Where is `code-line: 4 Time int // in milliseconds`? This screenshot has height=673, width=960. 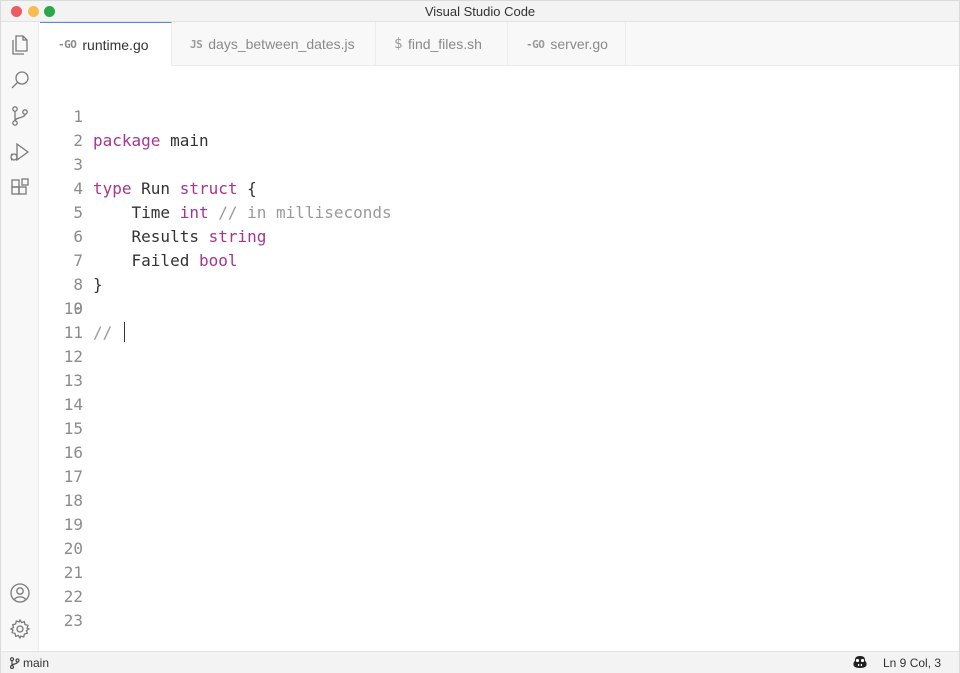
code-line: 4 Time int // in milliseconds is located at coordinates (490, 187).